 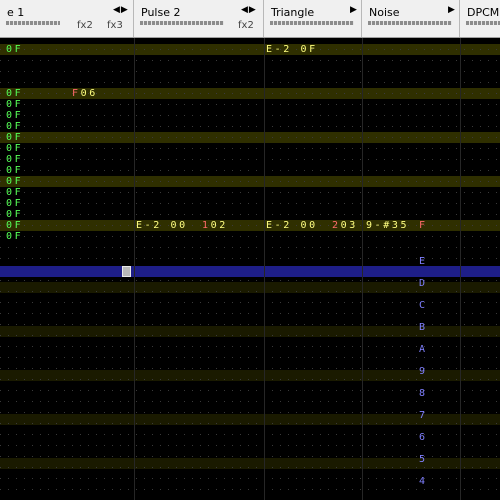 I want to click on cell-c3fx: 203, so click(x=345, y=225).